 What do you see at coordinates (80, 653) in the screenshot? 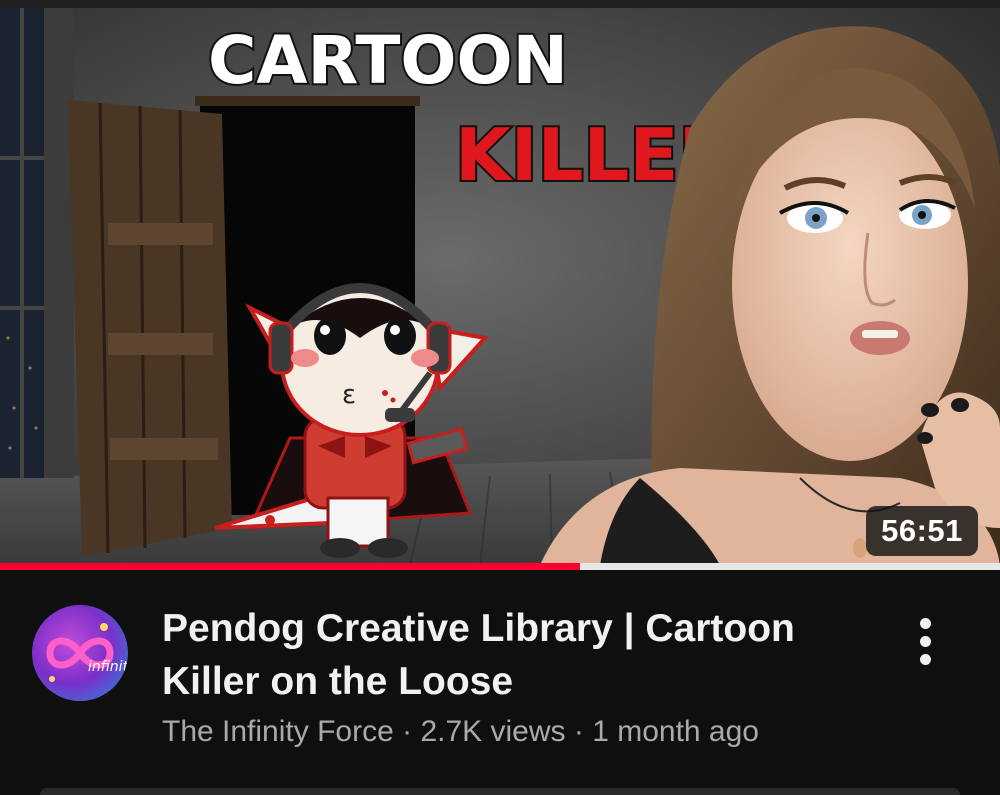
I see `channel-avatar: infinity` at bounding box center [80, 653].